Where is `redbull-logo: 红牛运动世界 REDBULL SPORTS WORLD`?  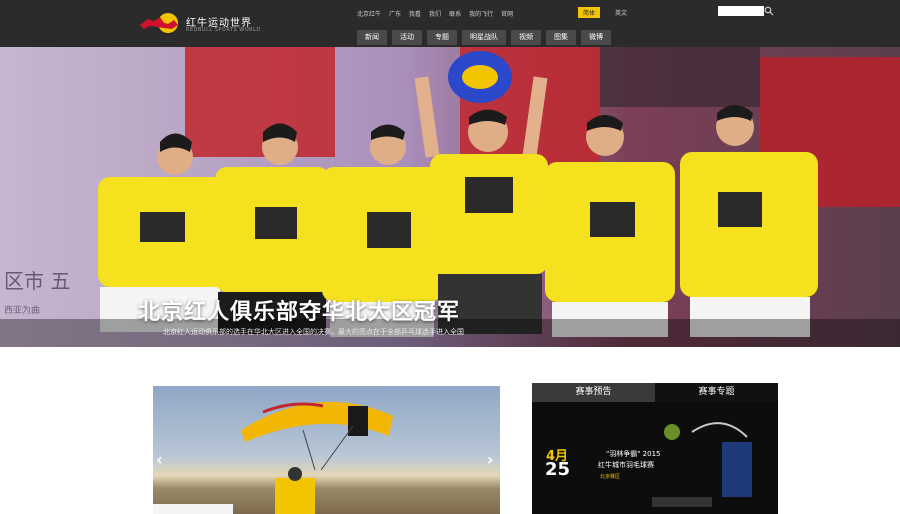 redbull-logo: 红牛运动世界 REDBULL SPORTS WORLD is located at coordinates (213, 24).